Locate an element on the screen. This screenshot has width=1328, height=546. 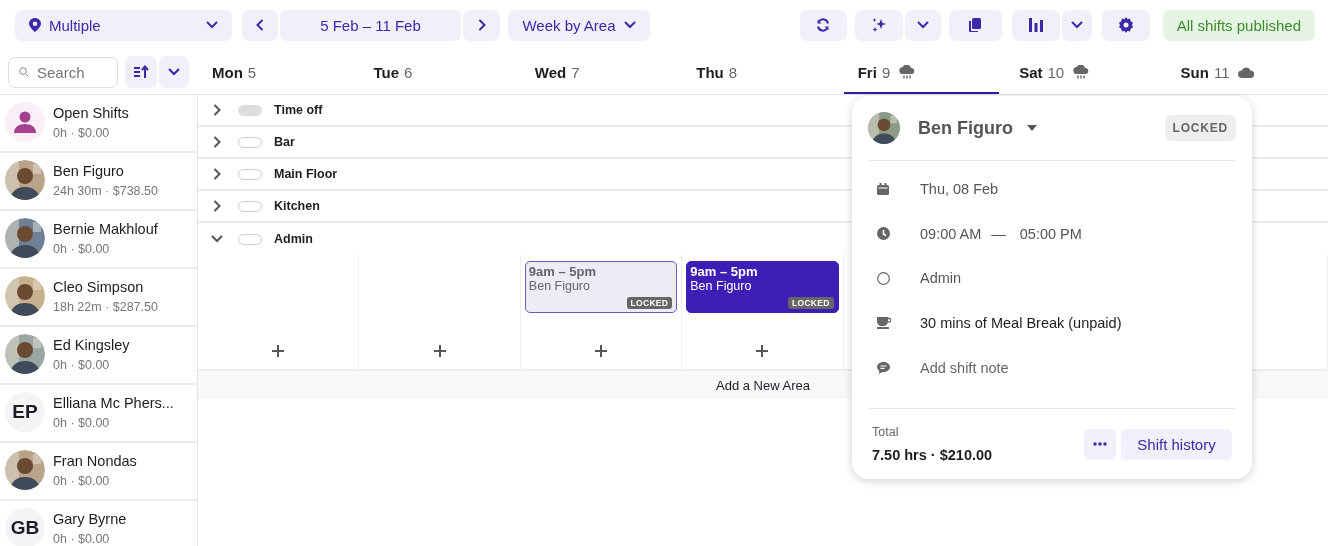
date-range-button: 5 Feb – 11 Feb is located at coordinates (370, 25).